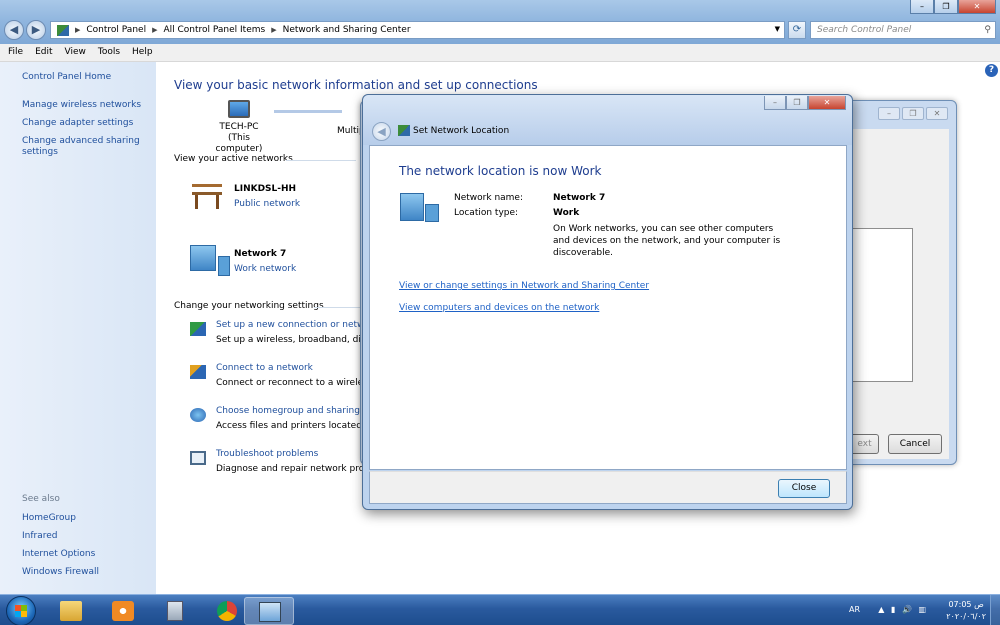  I want to click on see-also-heading: See also, so click(41, 499).